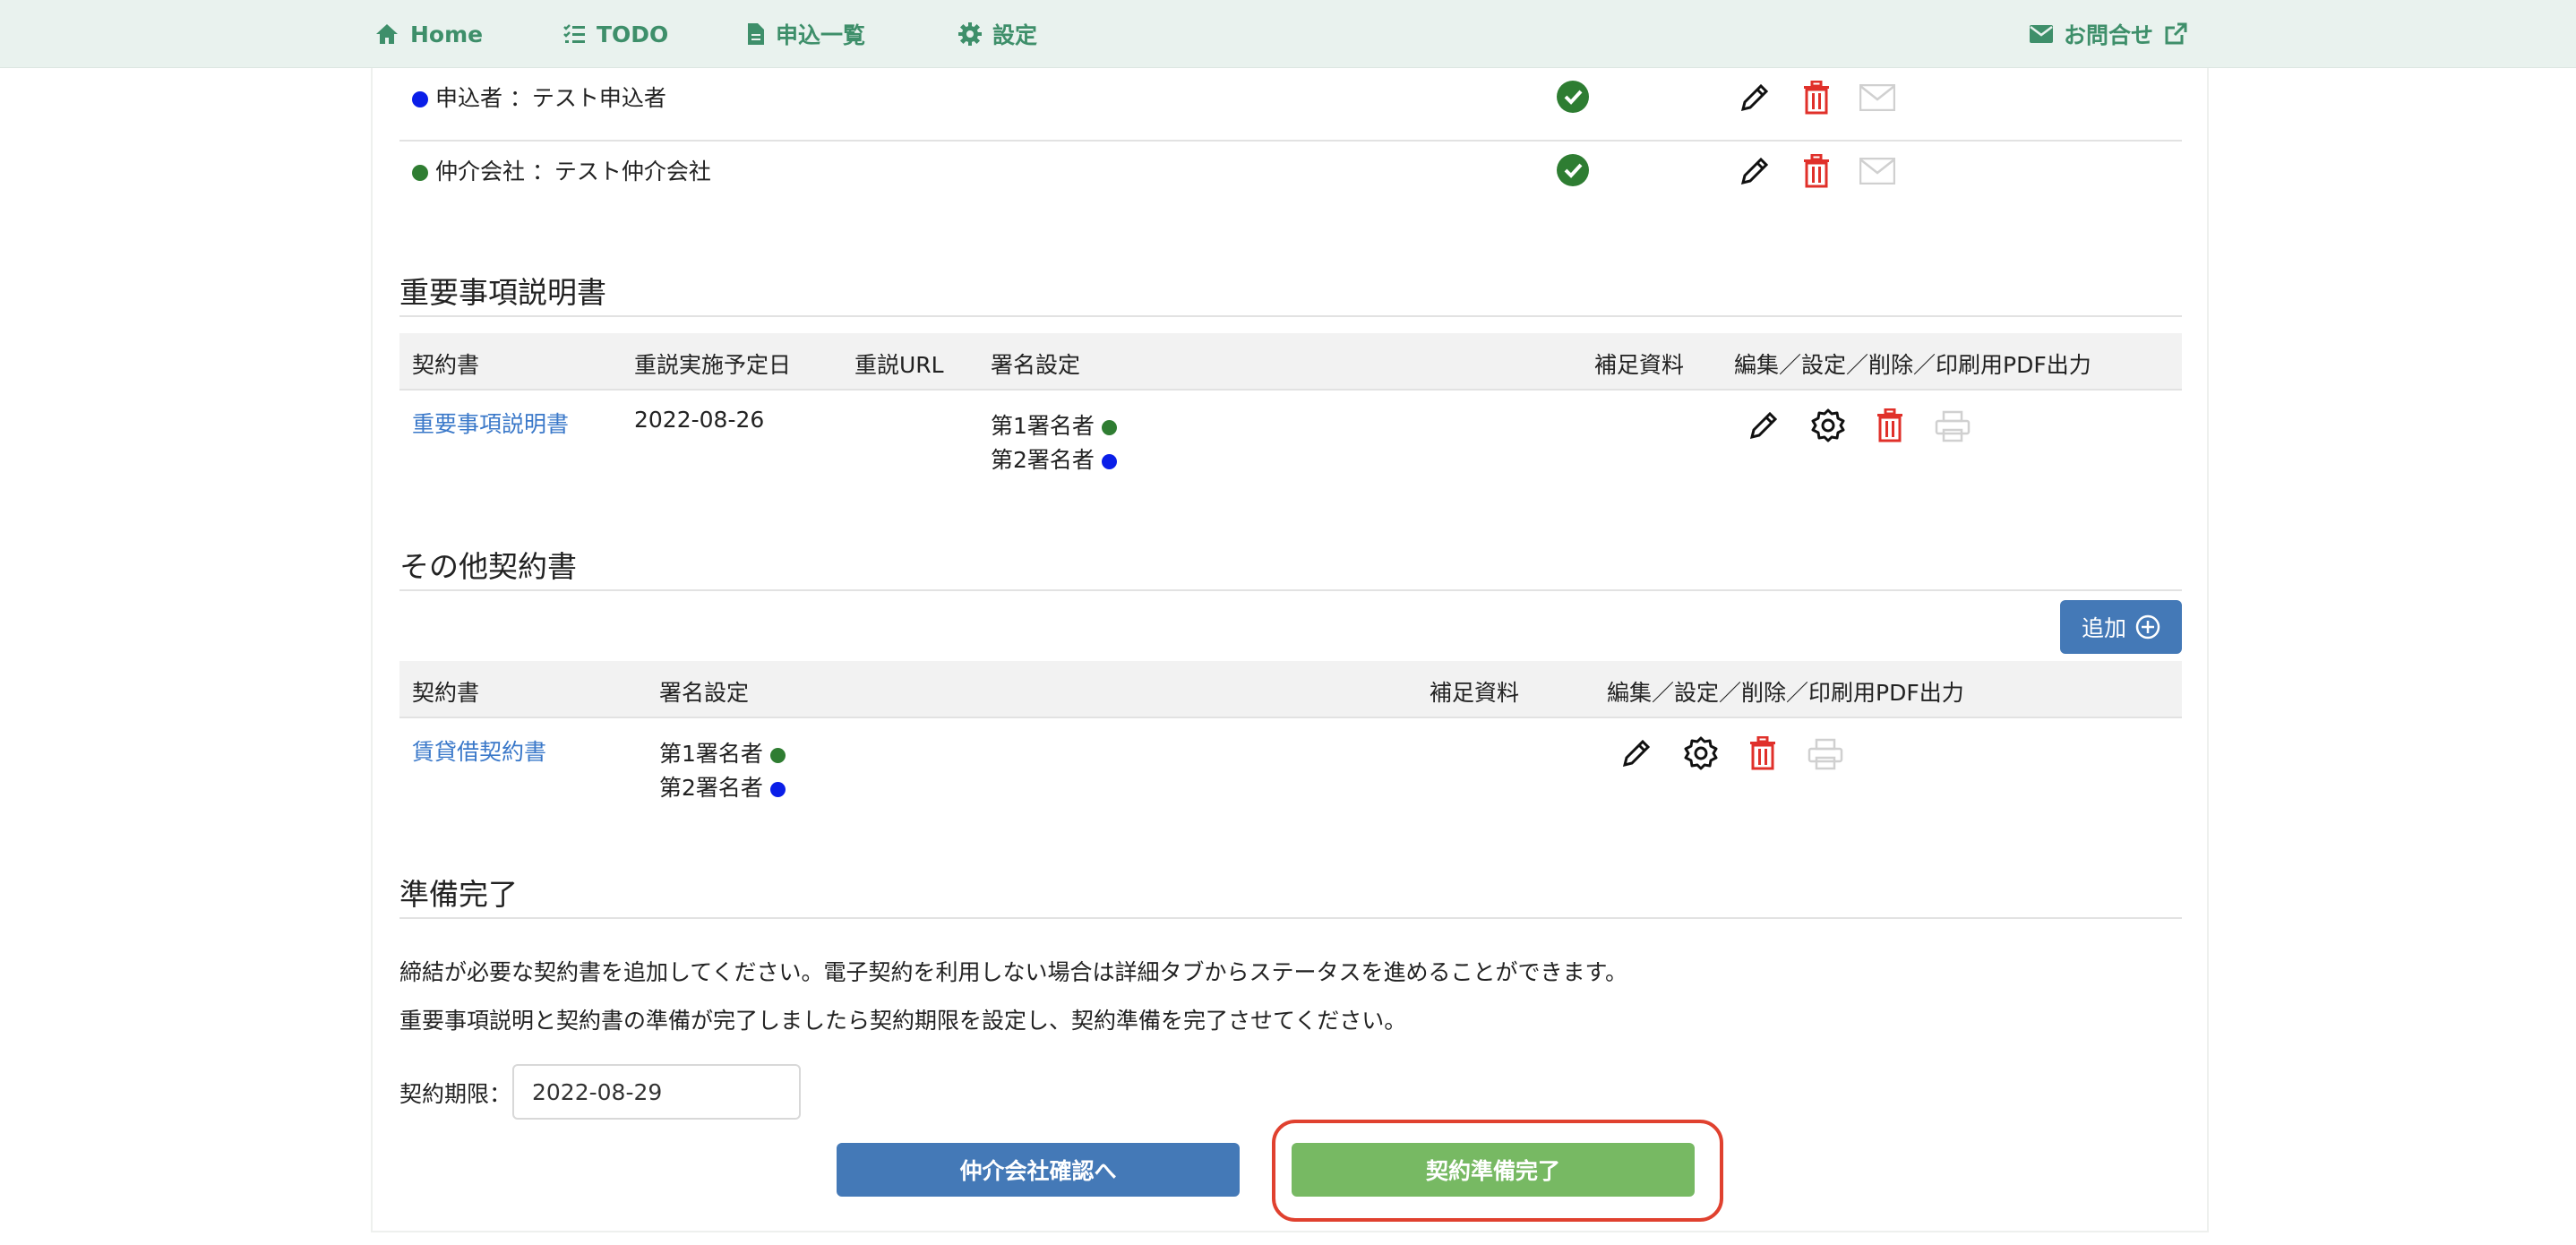 This screenshot has width=2576, height=1245. Describe the element at coordinates (821, 35) in the screenshot. I see `nav-applications-label: 申込一覧` at that location.